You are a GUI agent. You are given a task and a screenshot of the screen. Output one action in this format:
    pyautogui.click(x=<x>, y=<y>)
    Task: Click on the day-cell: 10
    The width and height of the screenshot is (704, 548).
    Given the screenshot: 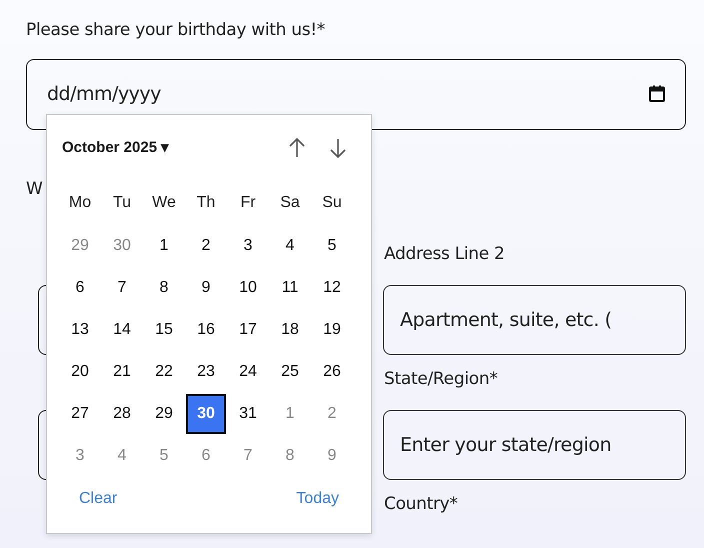 What is the action you would take?
    pyautogui.click(x=248, y=288)
    